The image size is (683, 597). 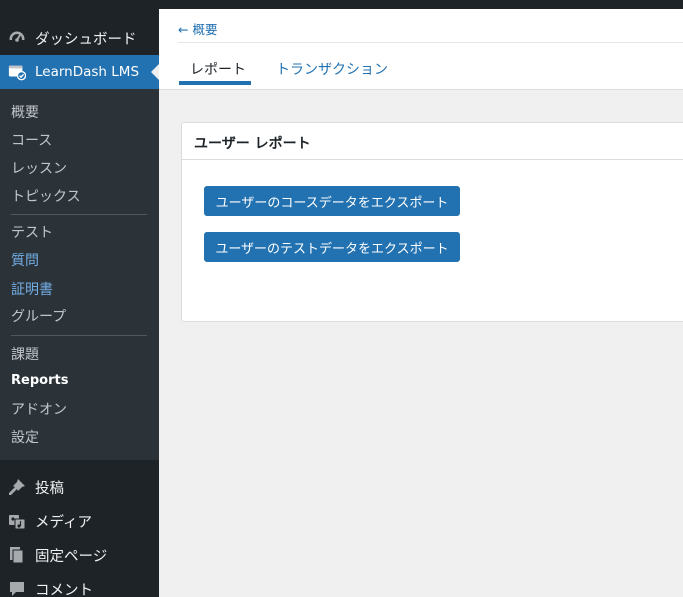 What do you see at coordinates (252, 144) in the screenshot?
I see `card-title: ユーザー レポート` at bounding box center [252, 144].